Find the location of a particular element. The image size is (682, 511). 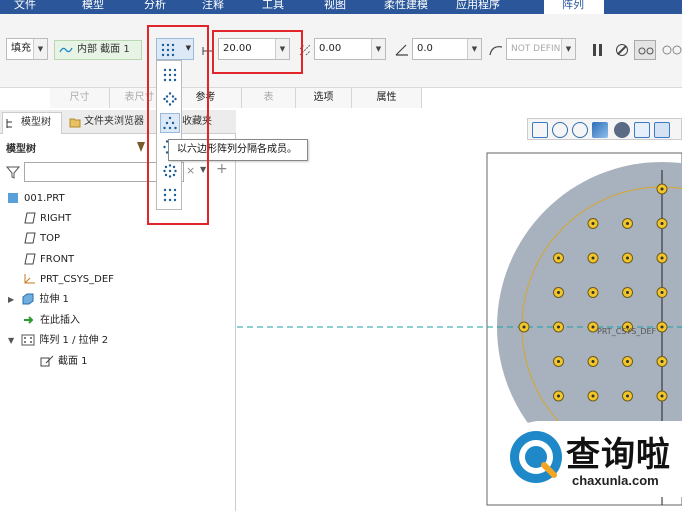

pause-button is located at coordinates (598, 50).